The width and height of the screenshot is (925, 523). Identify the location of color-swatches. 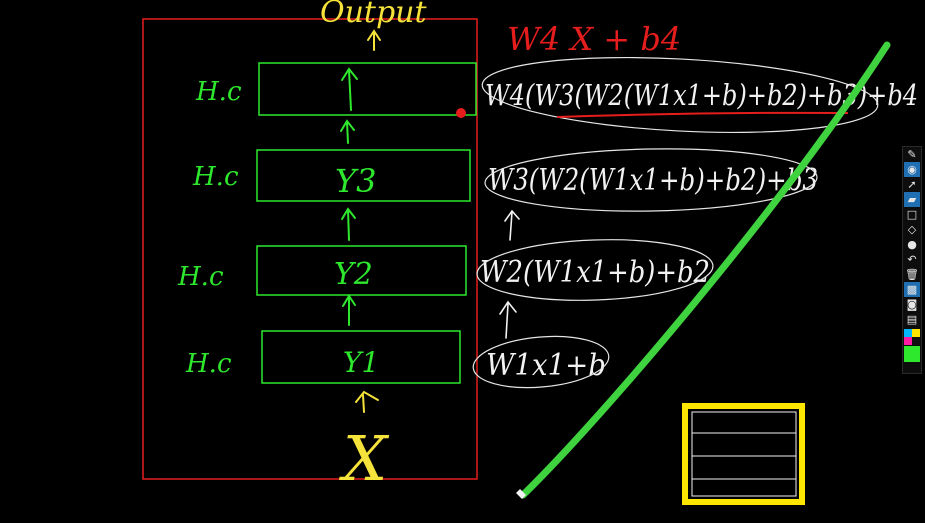
(912, 337).